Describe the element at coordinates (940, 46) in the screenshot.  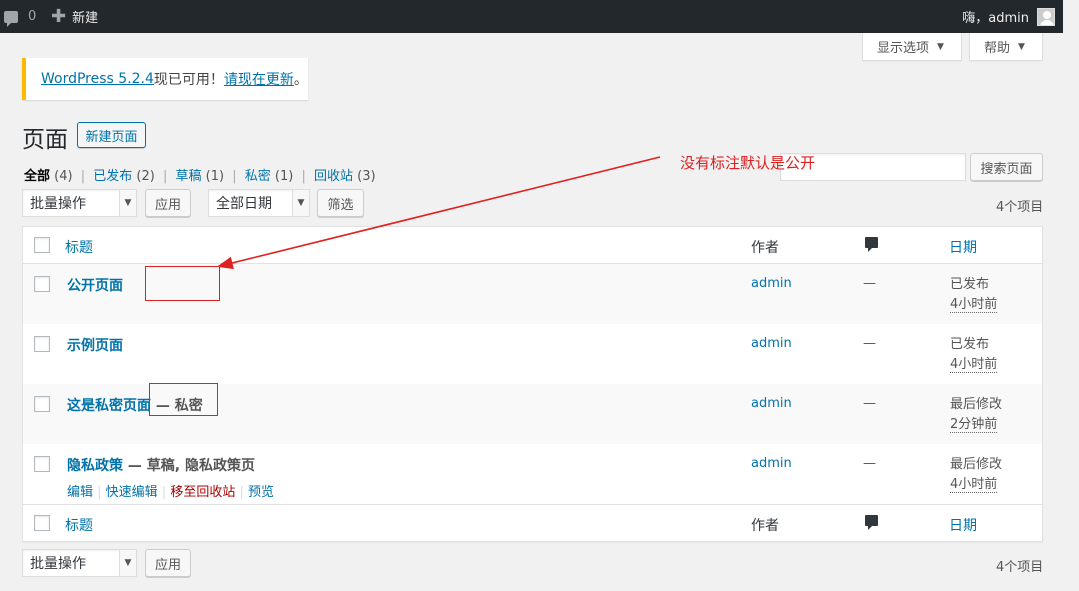
I see `caret-down-icon: ▼` at that location.